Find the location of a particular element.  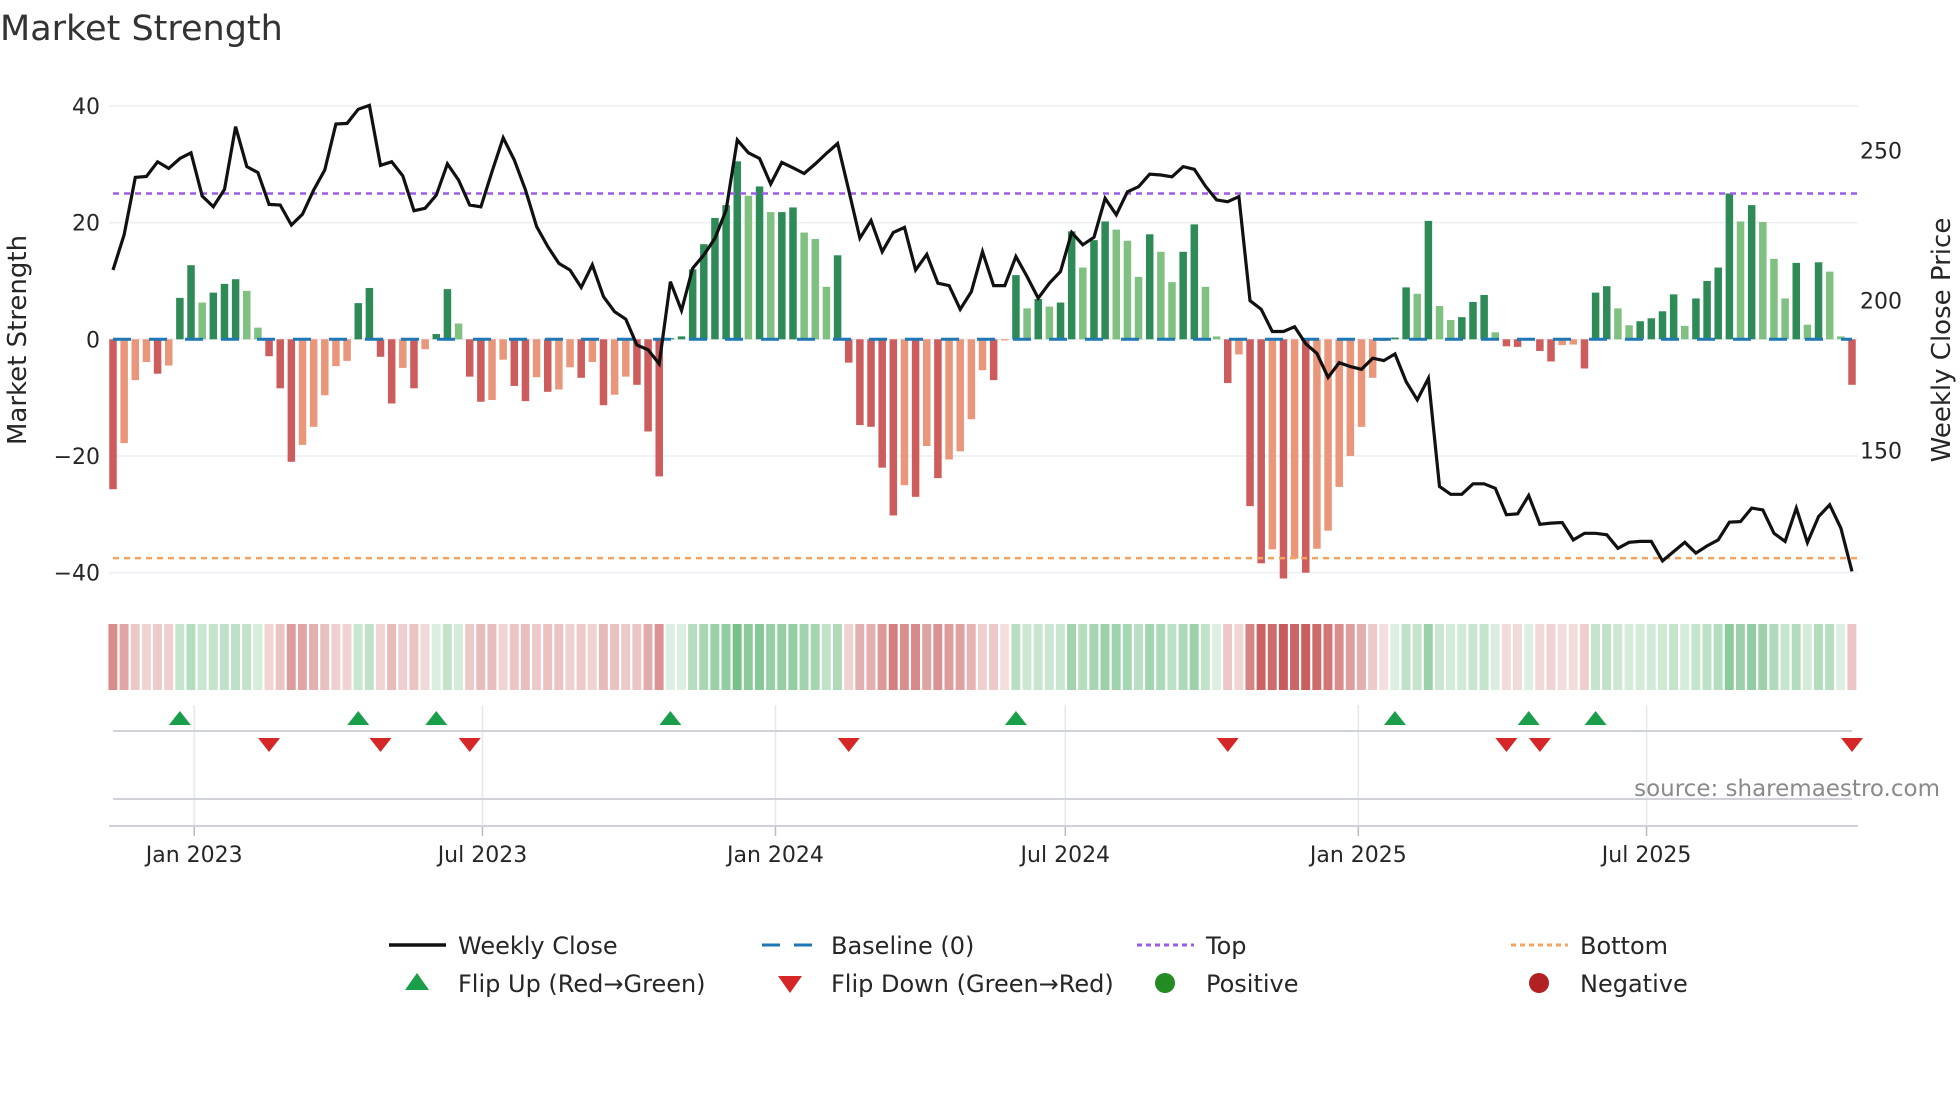

y-tick-label: −20 is located at coordinates (77, 457).